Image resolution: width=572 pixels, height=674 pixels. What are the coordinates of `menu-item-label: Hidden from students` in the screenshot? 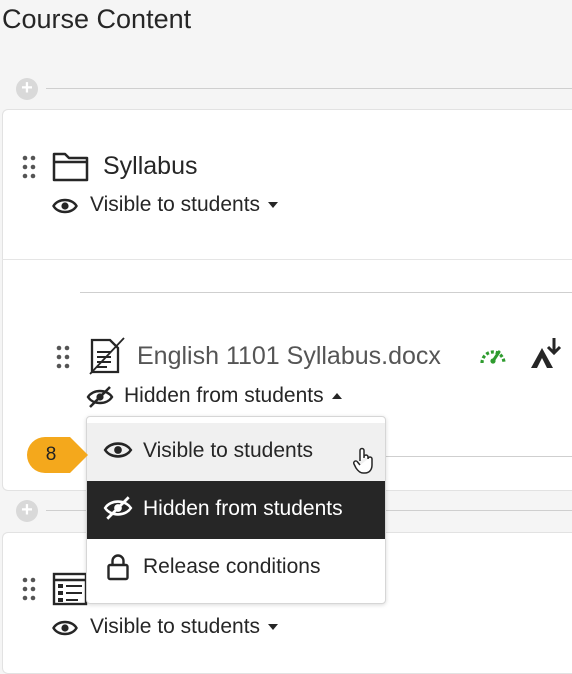 It's located at (243, 508).